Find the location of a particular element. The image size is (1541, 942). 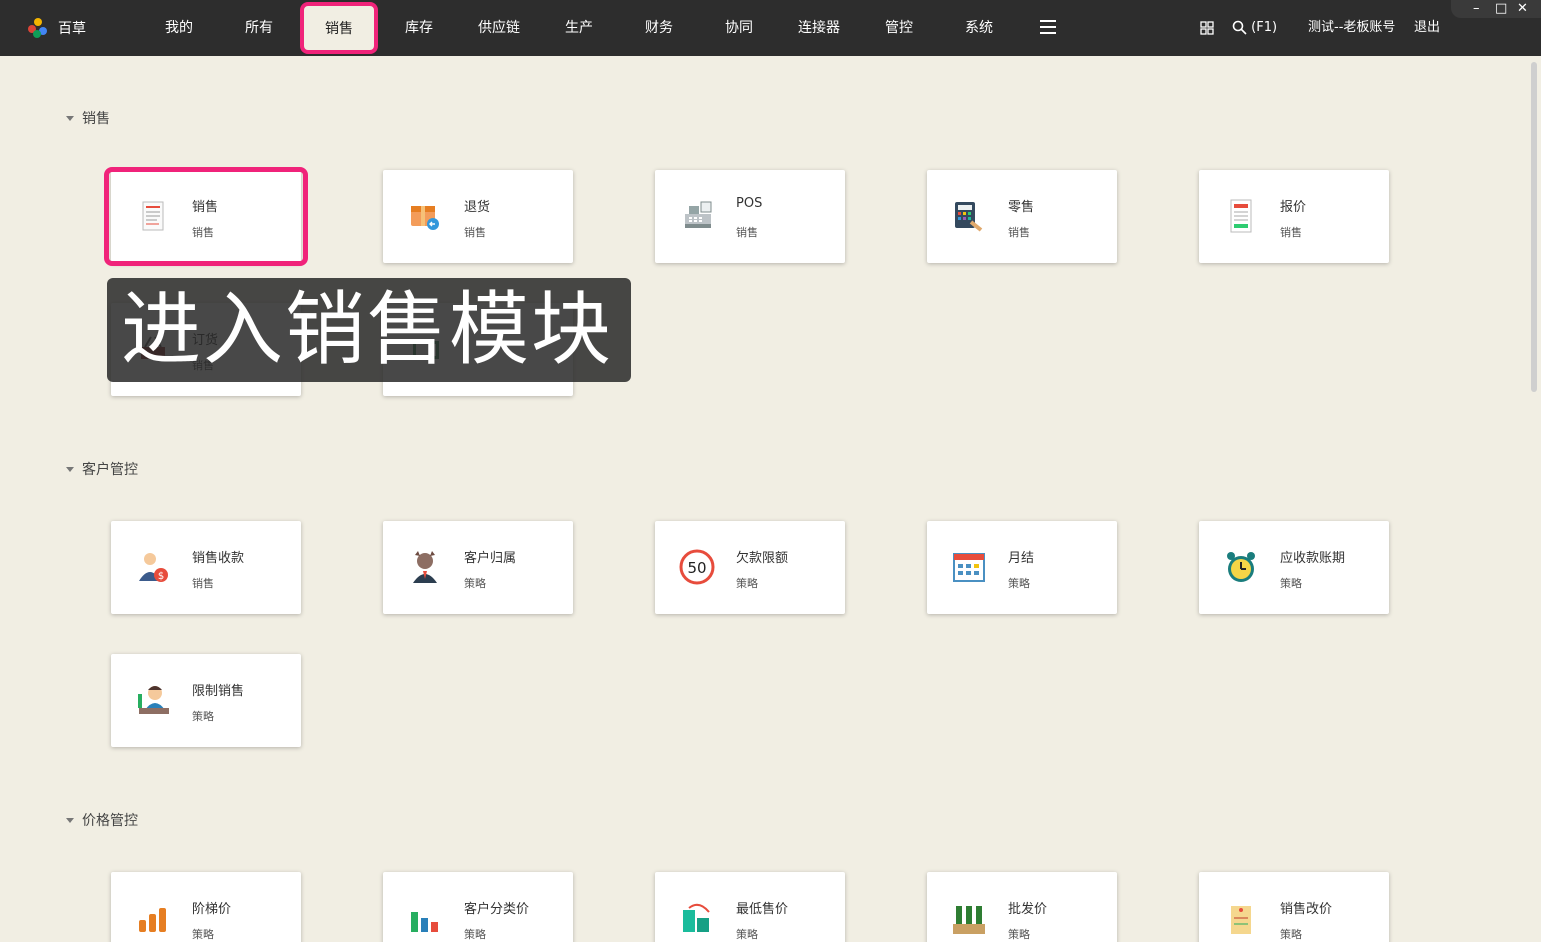

card-credit-limit: 50 欠款限额 策略 is located at coordinates (750, 567).